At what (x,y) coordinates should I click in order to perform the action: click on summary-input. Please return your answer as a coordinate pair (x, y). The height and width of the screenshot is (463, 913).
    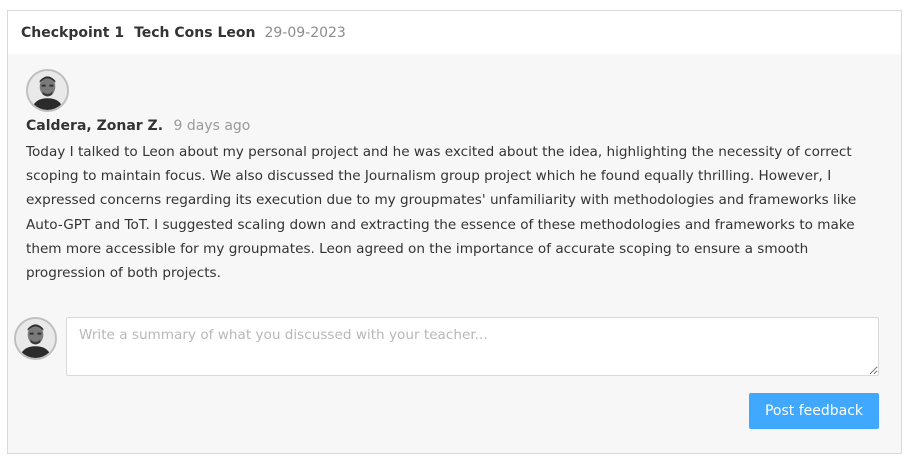
    Looking at the image, I should click on (472, 346).